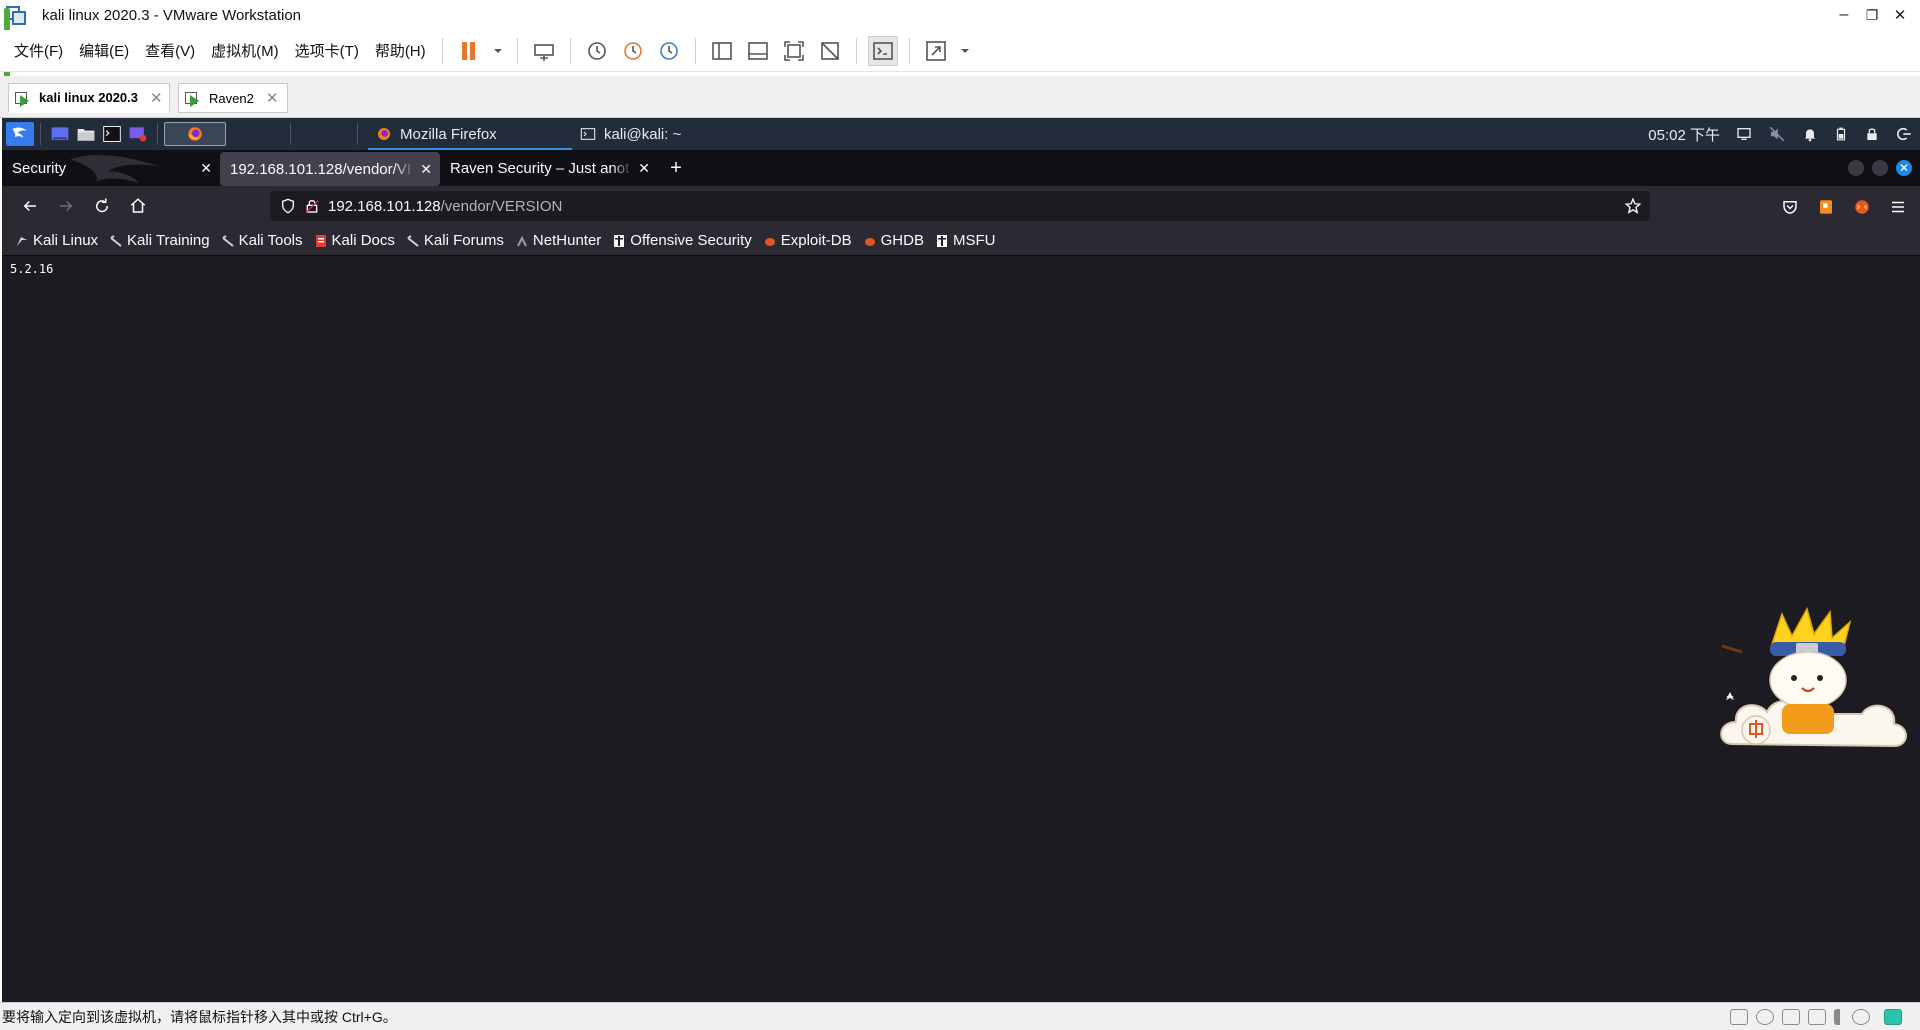 The height and width of the screenshot is (1030, 1920). Describe the element at coordinates (233, 98) in the screenshot. I see `vm-tab-raven2: Raven2 ✕` at that location.